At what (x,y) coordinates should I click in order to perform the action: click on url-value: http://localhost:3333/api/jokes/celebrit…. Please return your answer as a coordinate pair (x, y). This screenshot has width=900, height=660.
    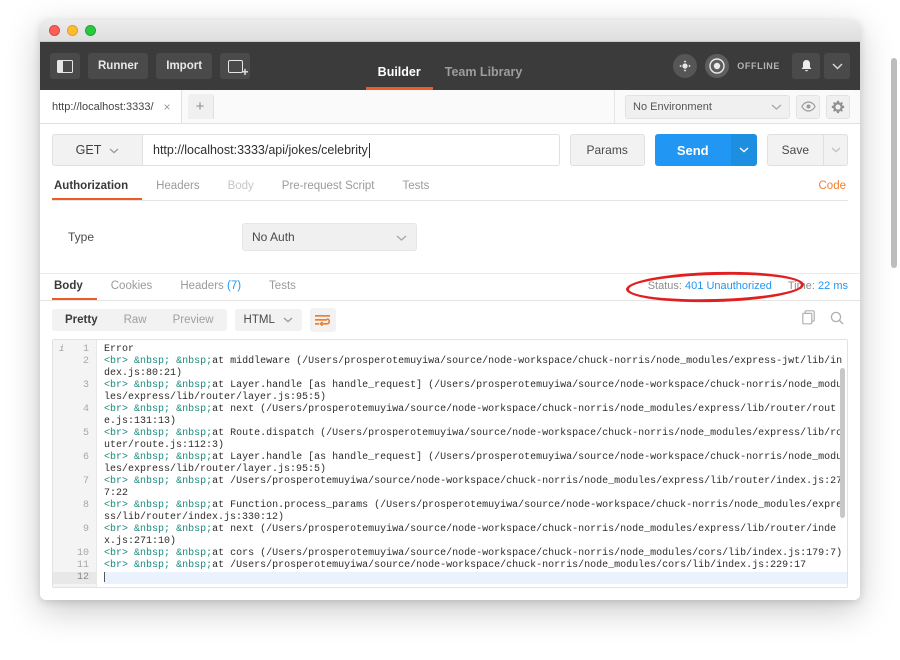
    Looking at the image, I should click on (260, 150).